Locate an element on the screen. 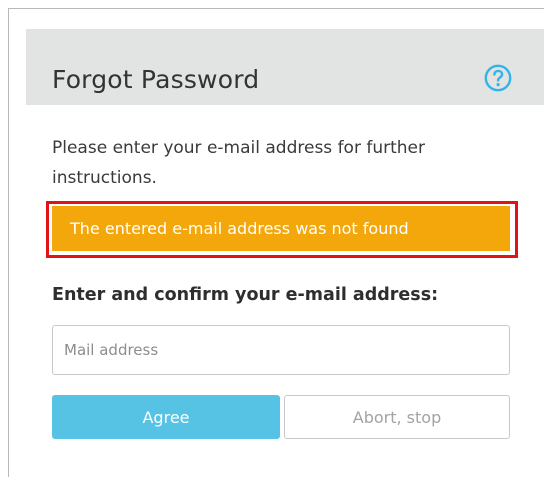  email-confirm-label: Enter and confirm your e-mail address: is located at coordinates (245, 295).